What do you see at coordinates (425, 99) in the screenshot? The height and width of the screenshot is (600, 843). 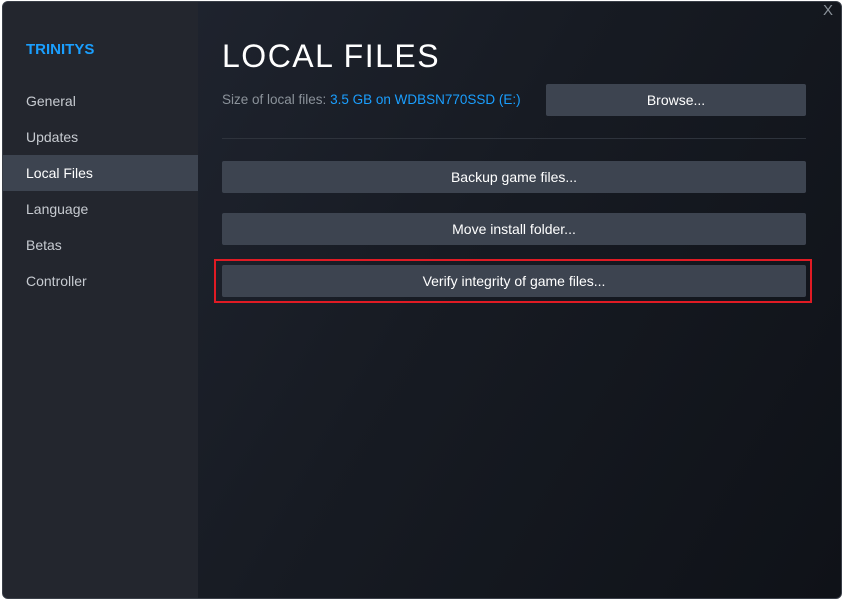 I see `size-value: 3.5 GB on WDBSN770SSD (E:)` at bounding box center [425, 99].